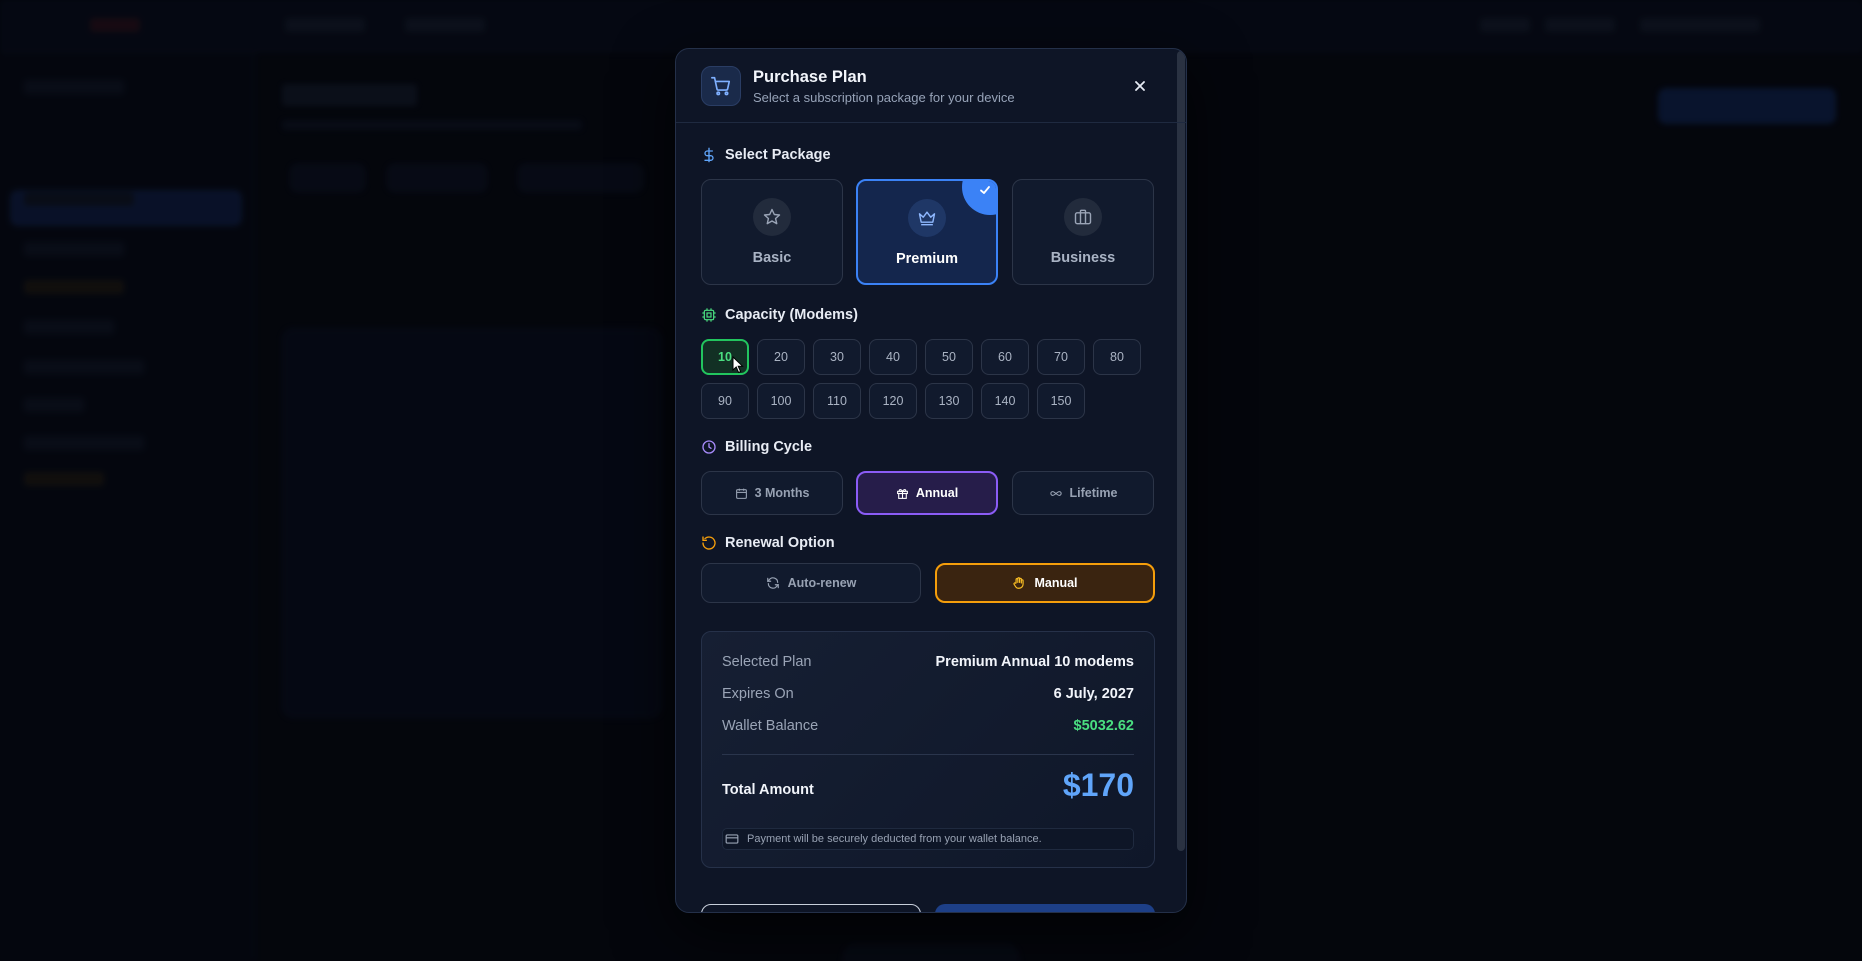  What do you see at coordinates (1083, 217) in the screenshot?
I see `briefcase-icon` at bounding box center [1083, 217].